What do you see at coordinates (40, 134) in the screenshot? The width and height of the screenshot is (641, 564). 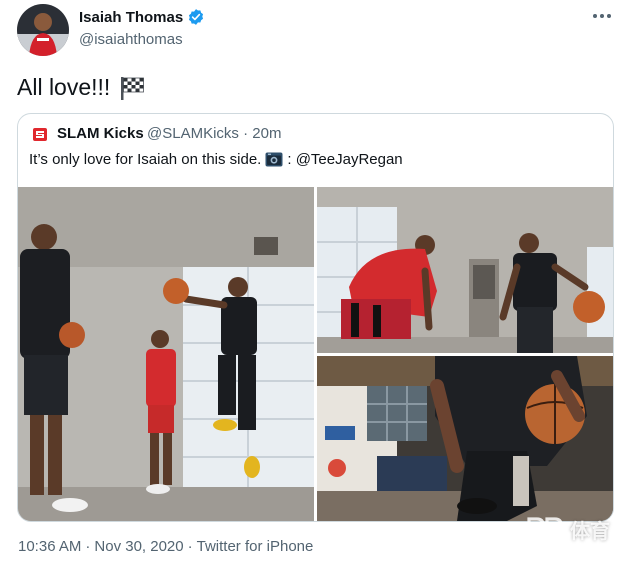 I see `slam-logo-icon` at bounding box center [40, 134].